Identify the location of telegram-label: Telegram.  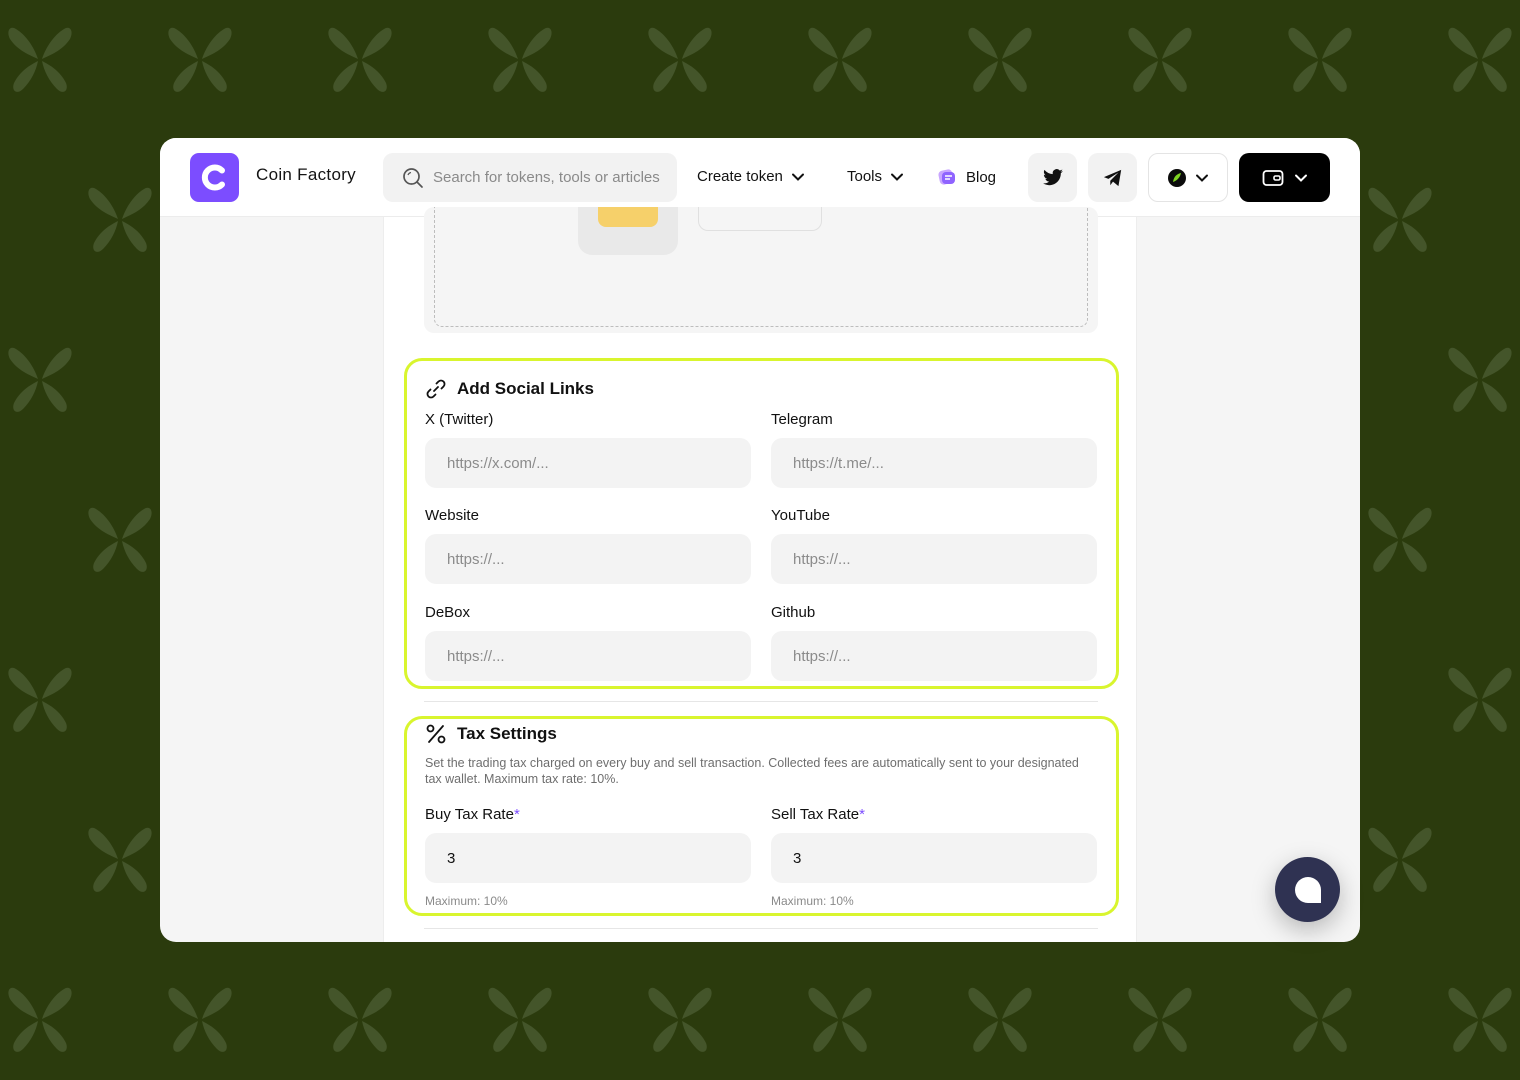
(802, 419).